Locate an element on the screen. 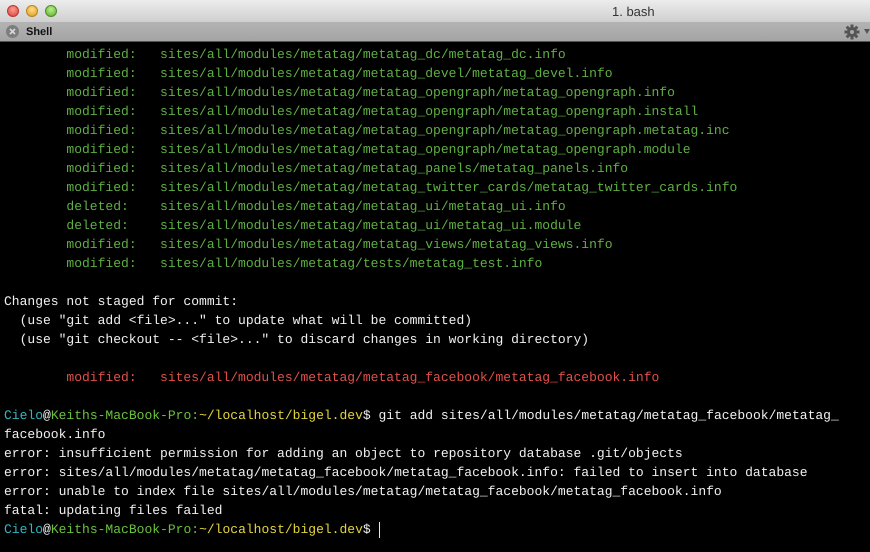 The image size is (870, 552). file-path: sites/all/modules/metatag/metatag_dc/metatag_dc.info is located at coordinates (363, 55).